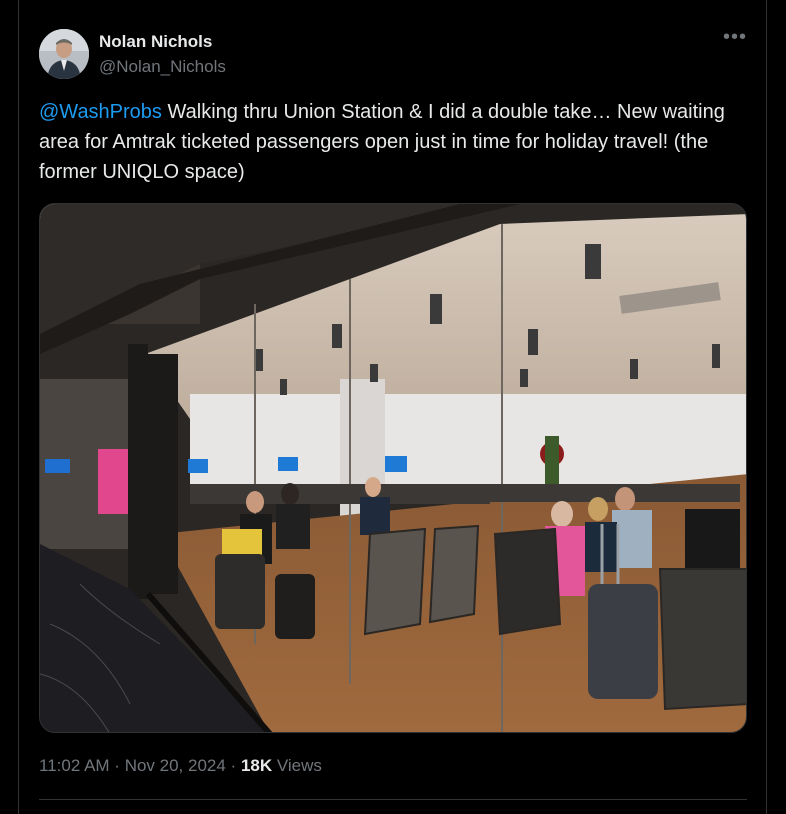 The image size is (786, 814). What do you see at coordinates (74, 765) in the screenshot?
I see `post-time: 11:02 AM` at bounding box center [74, 765].